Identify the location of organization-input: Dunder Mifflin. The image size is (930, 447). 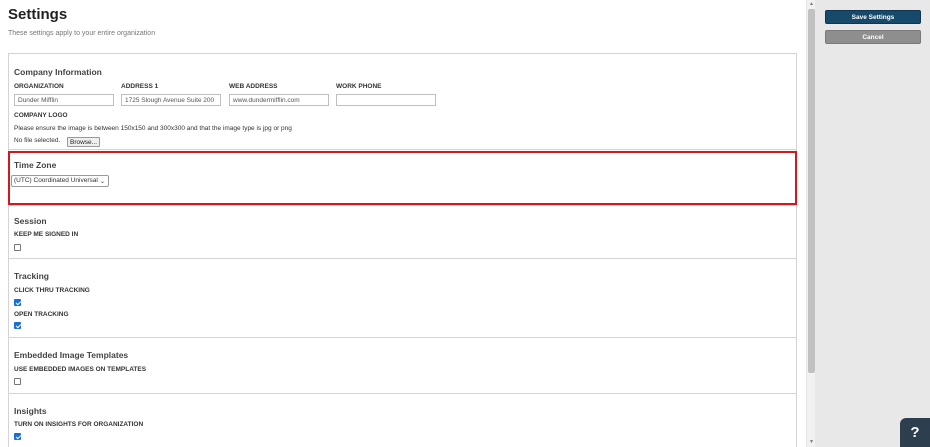
(64, 100).